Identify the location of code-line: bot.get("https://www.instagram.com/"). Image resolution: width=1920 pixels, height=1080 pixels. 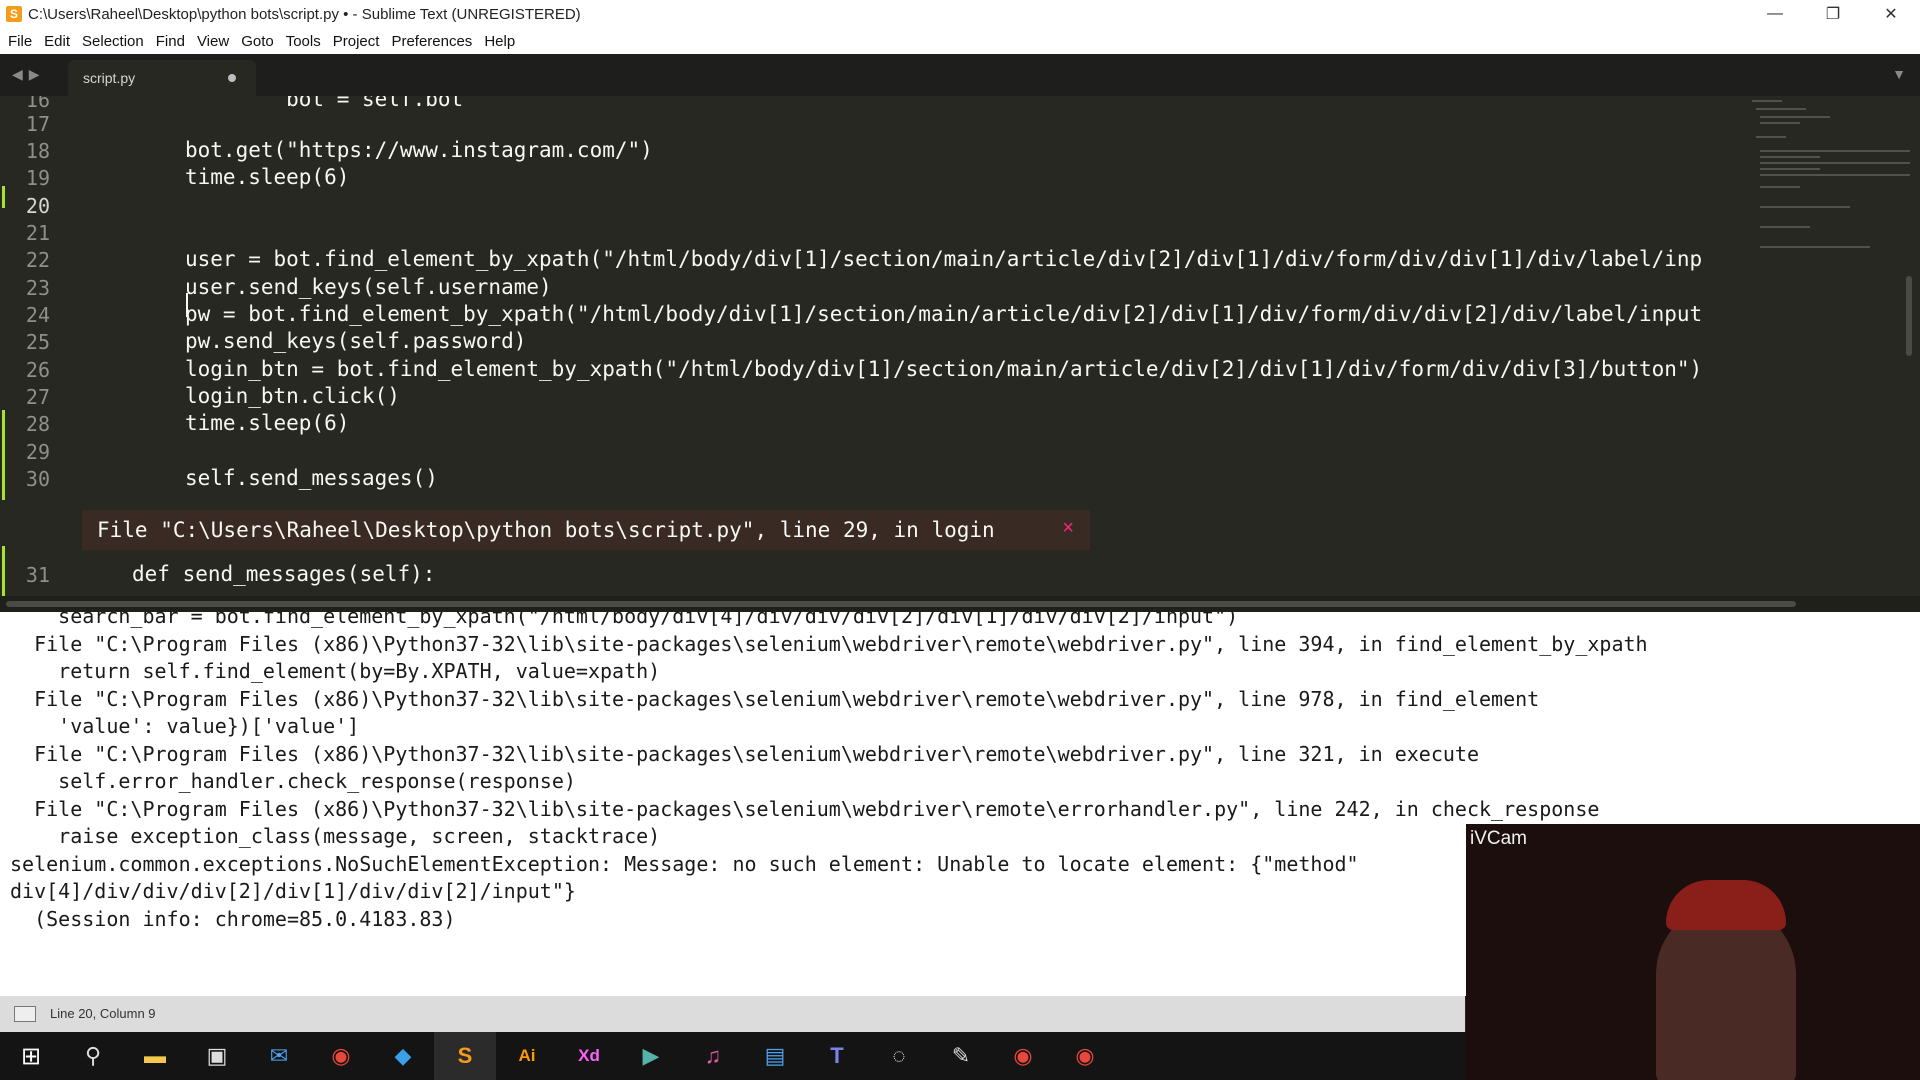
(419, 150).